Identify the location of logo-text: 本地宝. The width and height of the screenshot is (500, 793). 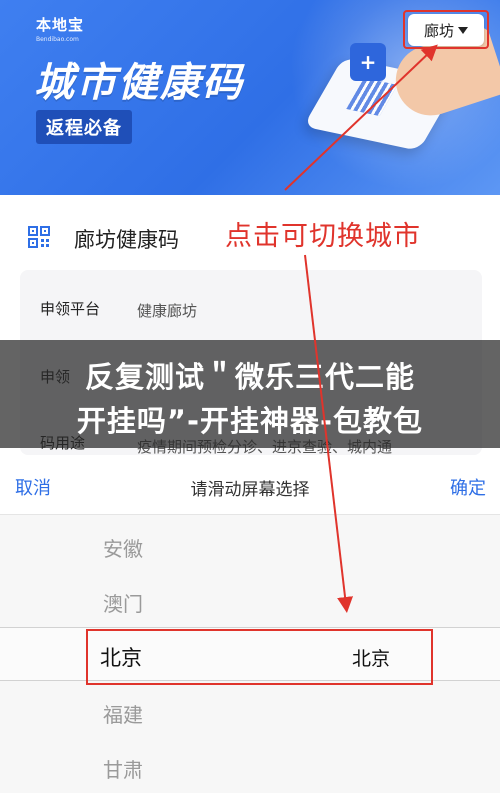
(60, 25).